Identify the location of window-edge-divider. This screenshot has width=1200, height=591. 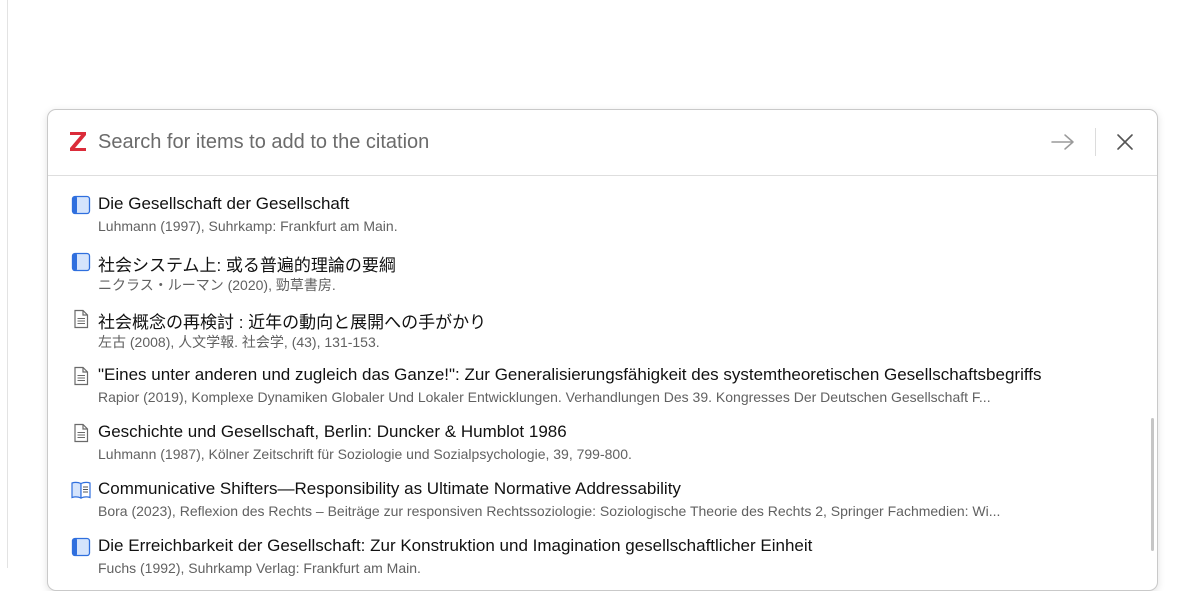
(7, 284).